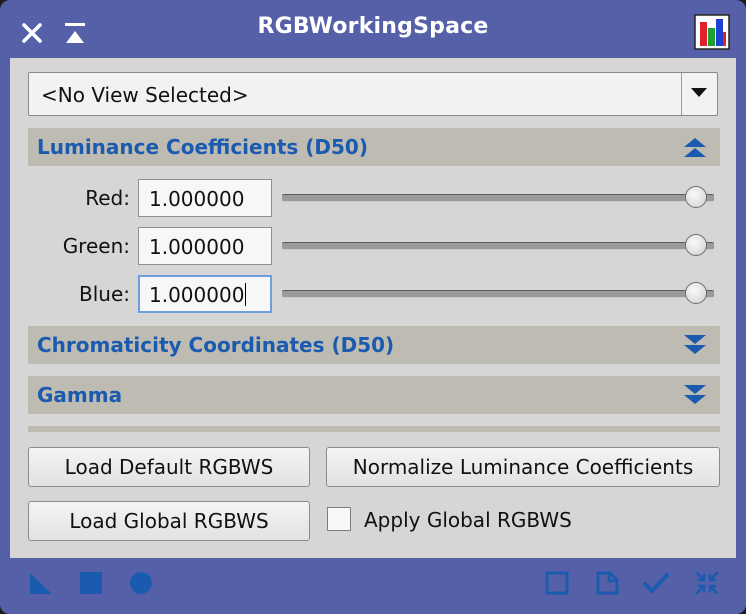  I want to click on apply-icon, so click(141, 583).